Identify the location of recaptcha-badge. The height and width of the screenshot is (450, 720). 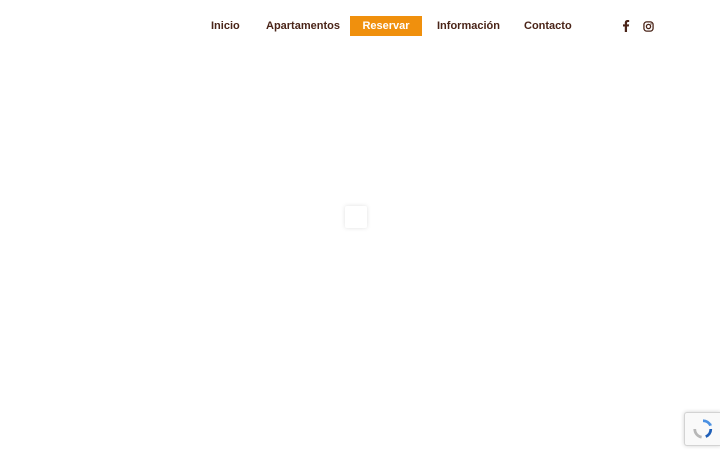
(702, 429).